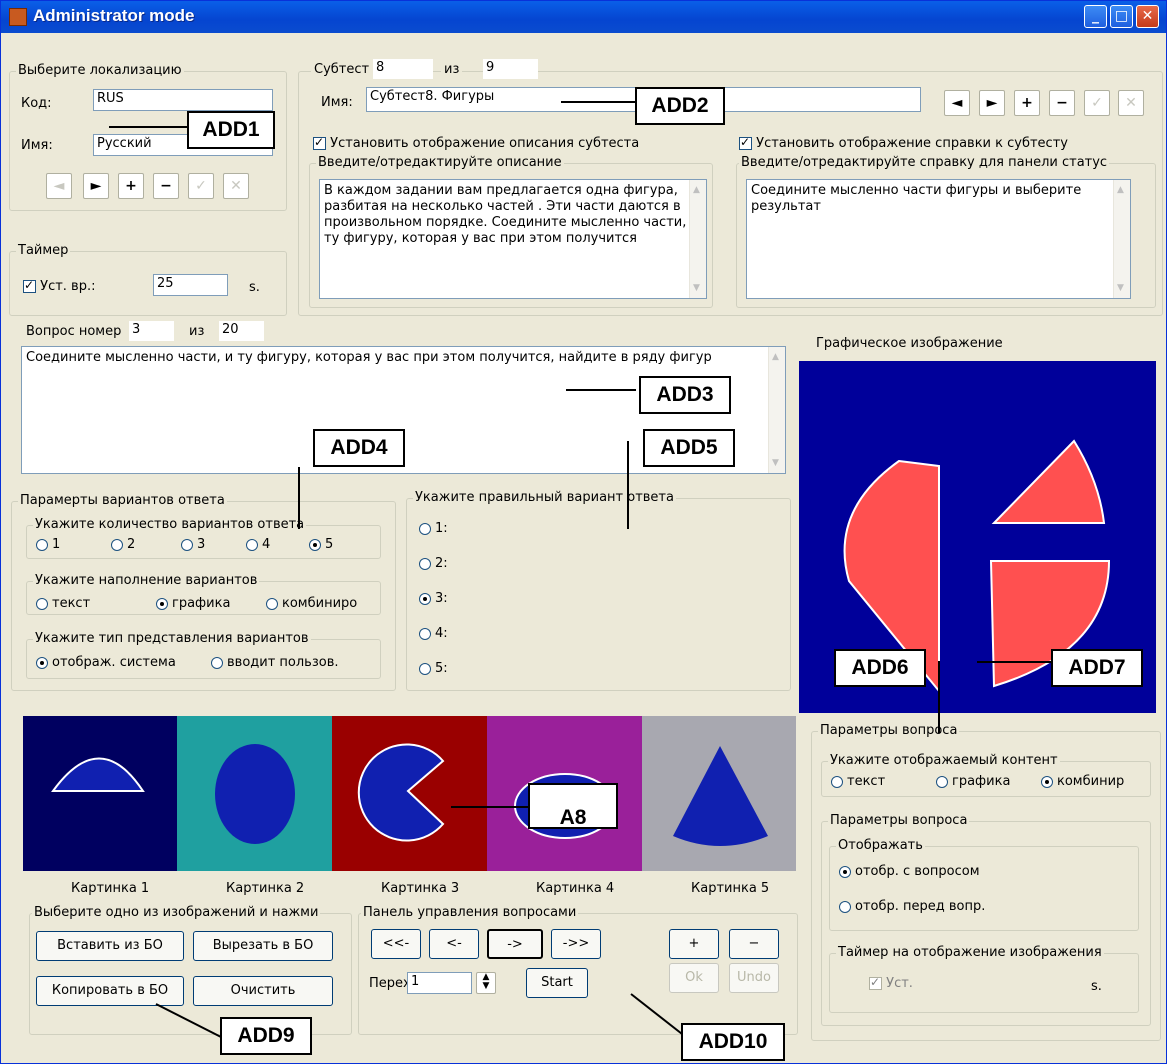  I want to click on type-radio-system: отображ. система, so click(106, 662).